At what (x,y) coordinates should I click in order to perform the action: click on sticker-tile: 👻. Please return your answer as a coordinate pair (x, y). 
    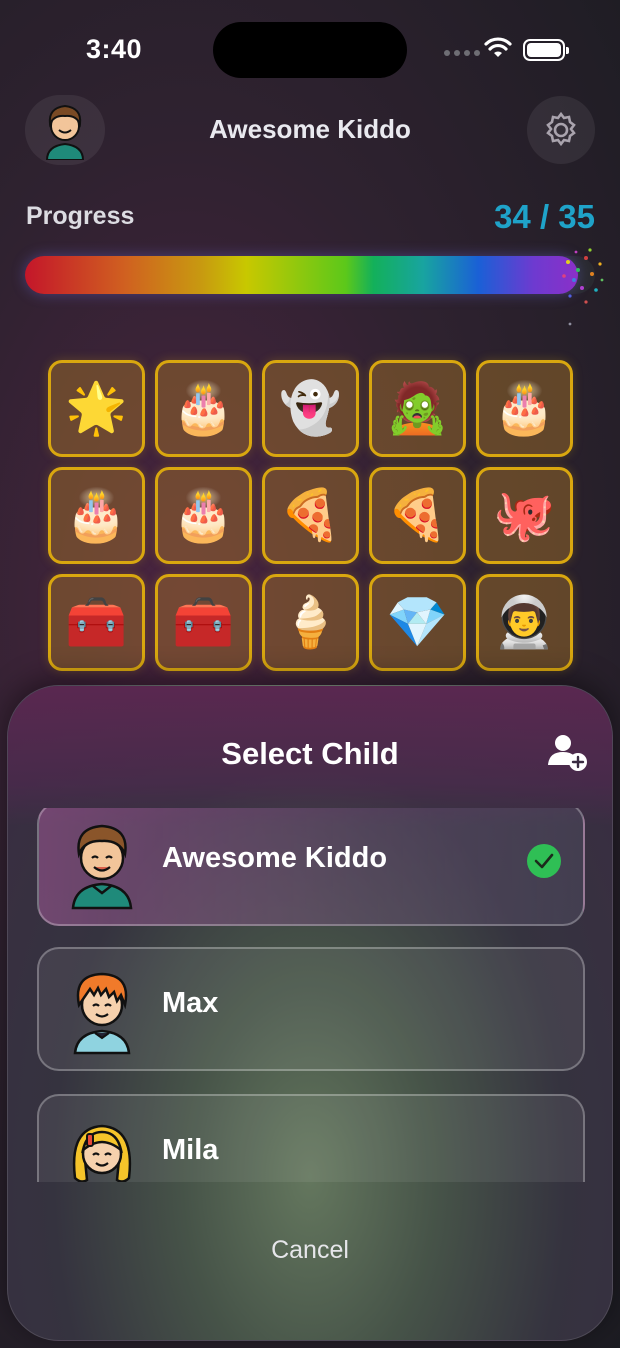
    Looking at the image, I should click on (310, 408).